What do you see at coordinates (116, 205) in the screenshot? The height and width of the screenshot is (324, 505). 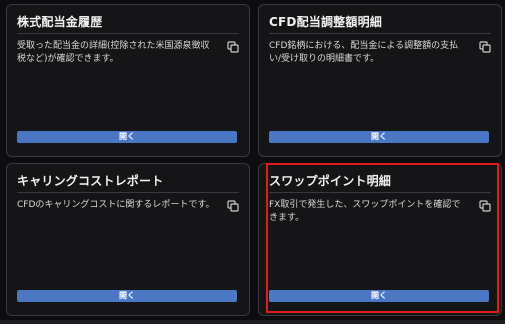 I see `card-description: CFDのキャリングコストに関するレポートです。` at bounding box center [116, 205].